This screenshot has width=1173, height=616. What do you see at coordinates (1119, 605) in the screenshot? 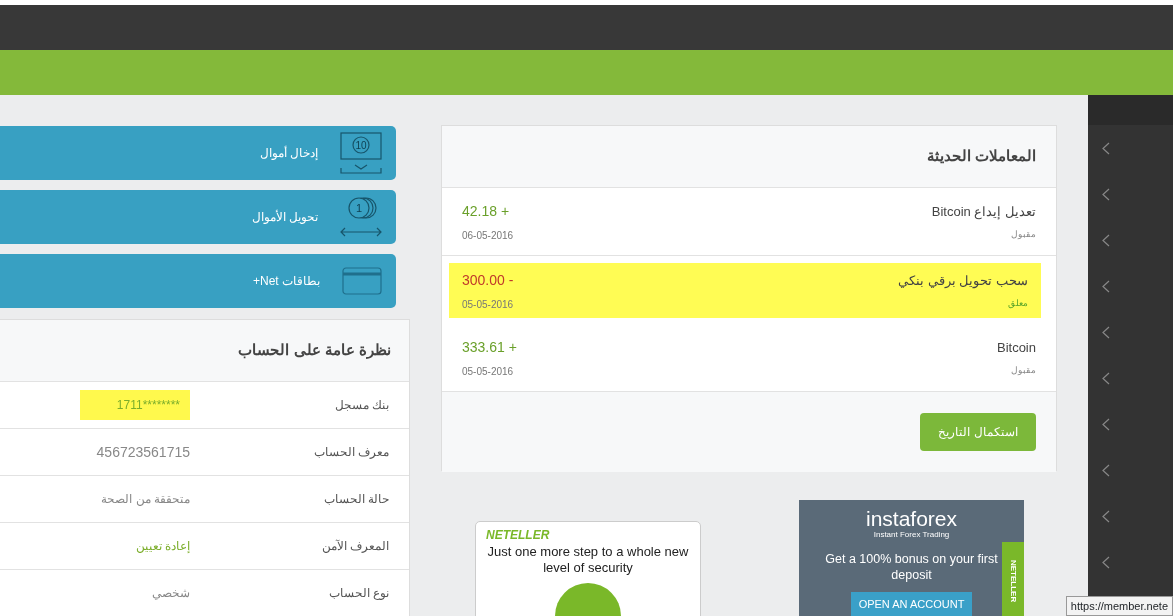
I see `status-url: https://member.nete` at bounding box center [1119, 605].